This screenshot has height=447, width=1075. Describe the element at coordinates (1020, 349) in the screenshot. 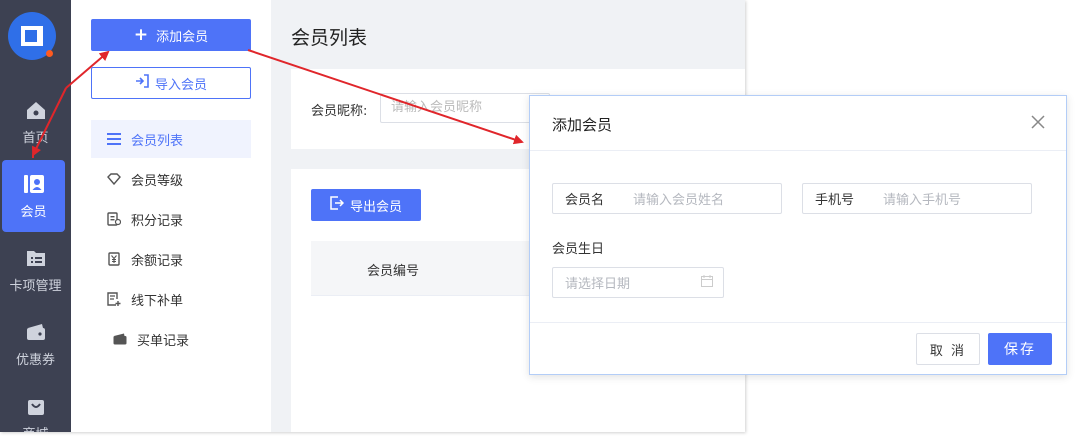

I see `save-button: 保存` at that location.